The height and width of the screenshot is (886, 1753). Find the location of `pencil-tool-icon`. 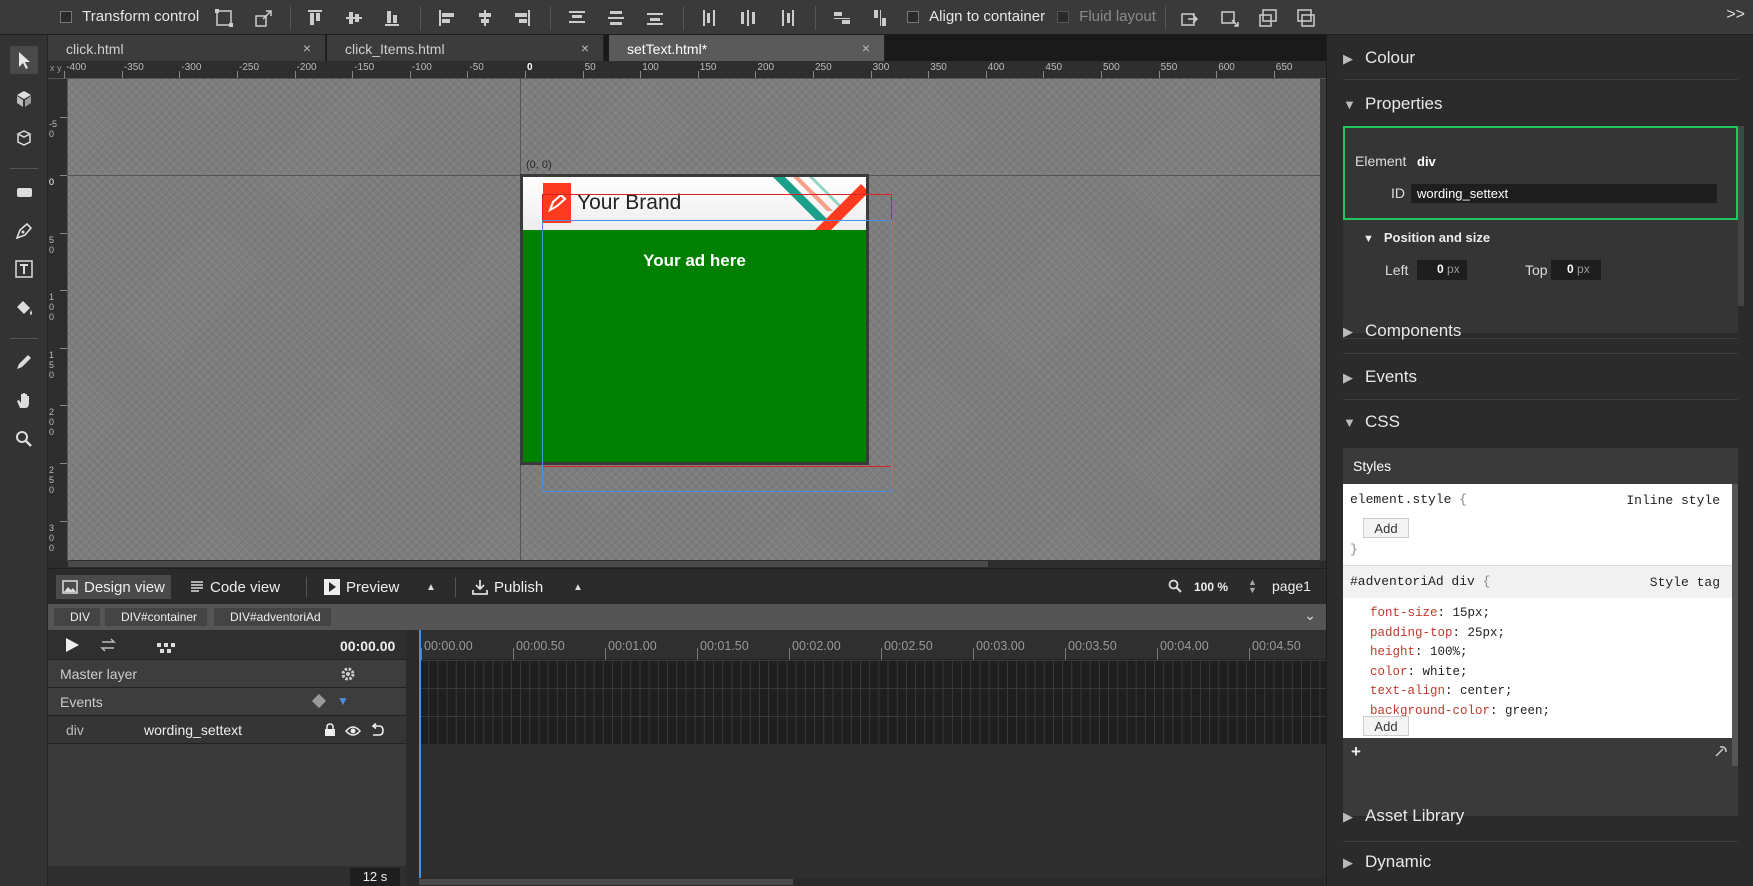

pencil-tool-icon is located at coordinates (24, 362).